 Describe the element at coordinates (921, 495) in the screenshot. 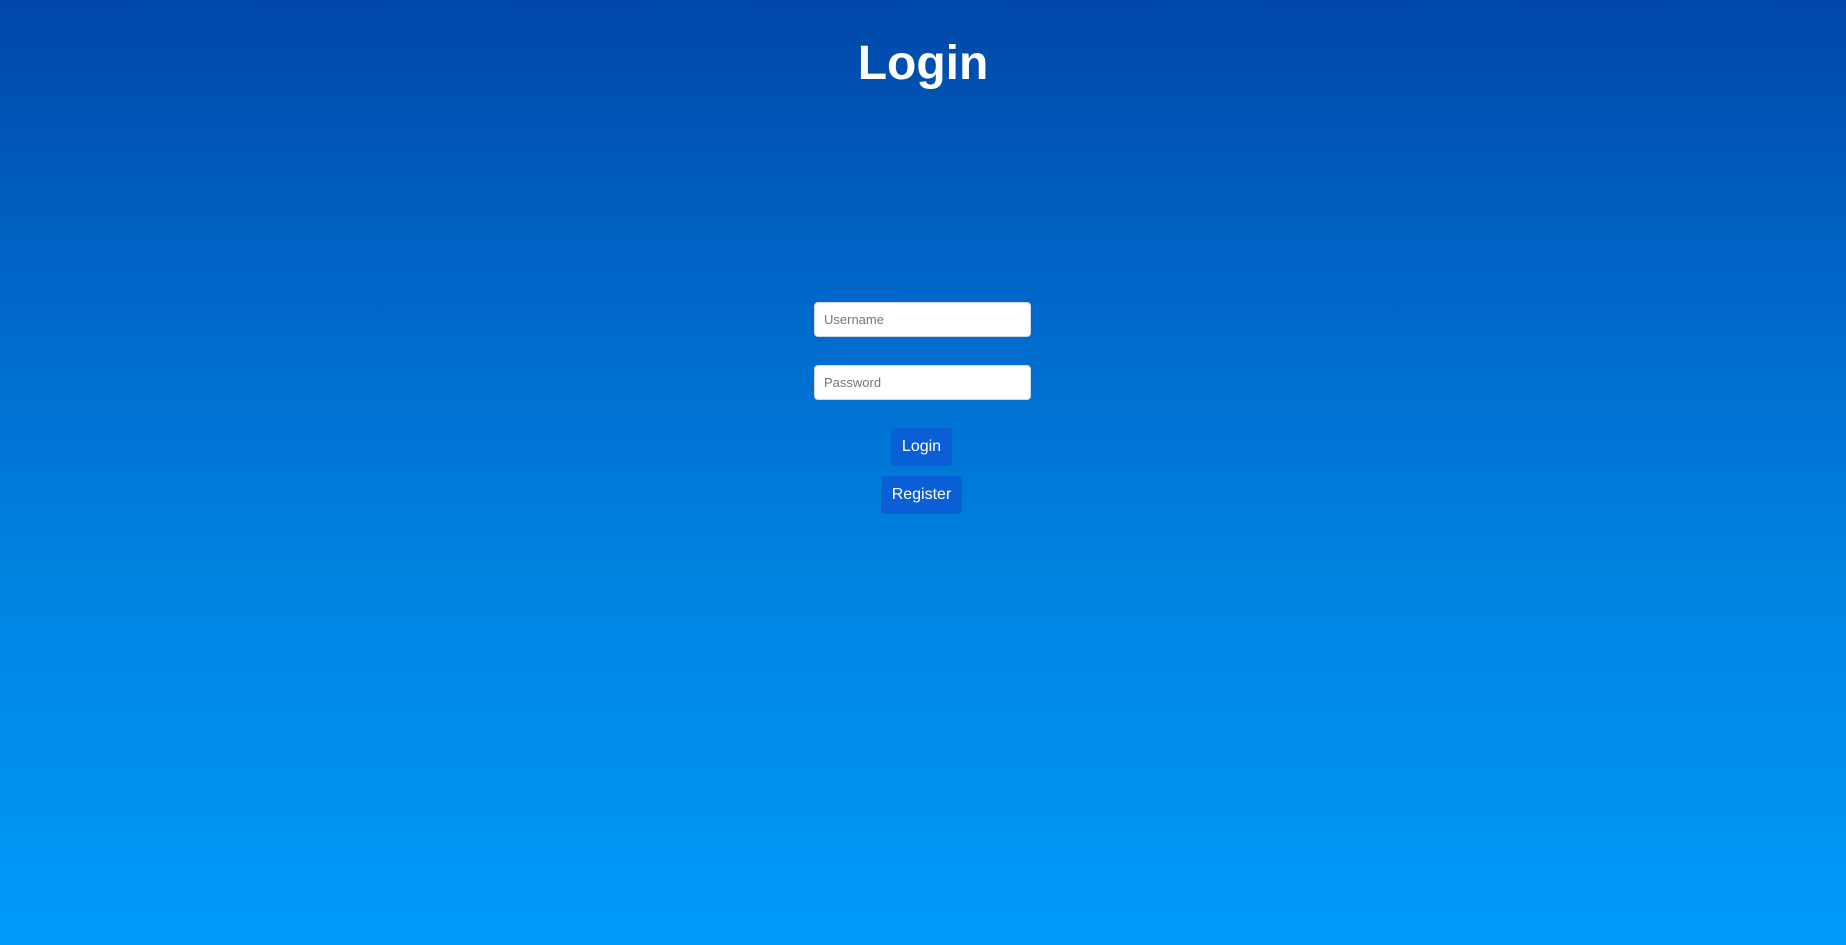

I see `register-button: Register` at that location.